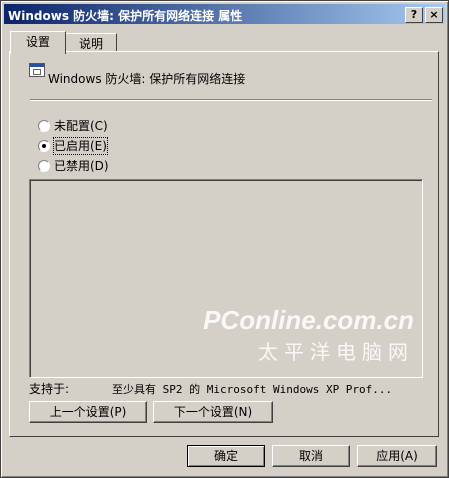  What do you see at coordinates (336, 352) in the screenshot?
I see `watermark-sub: 太平洋电脑网` at bounding box center [336, 352].